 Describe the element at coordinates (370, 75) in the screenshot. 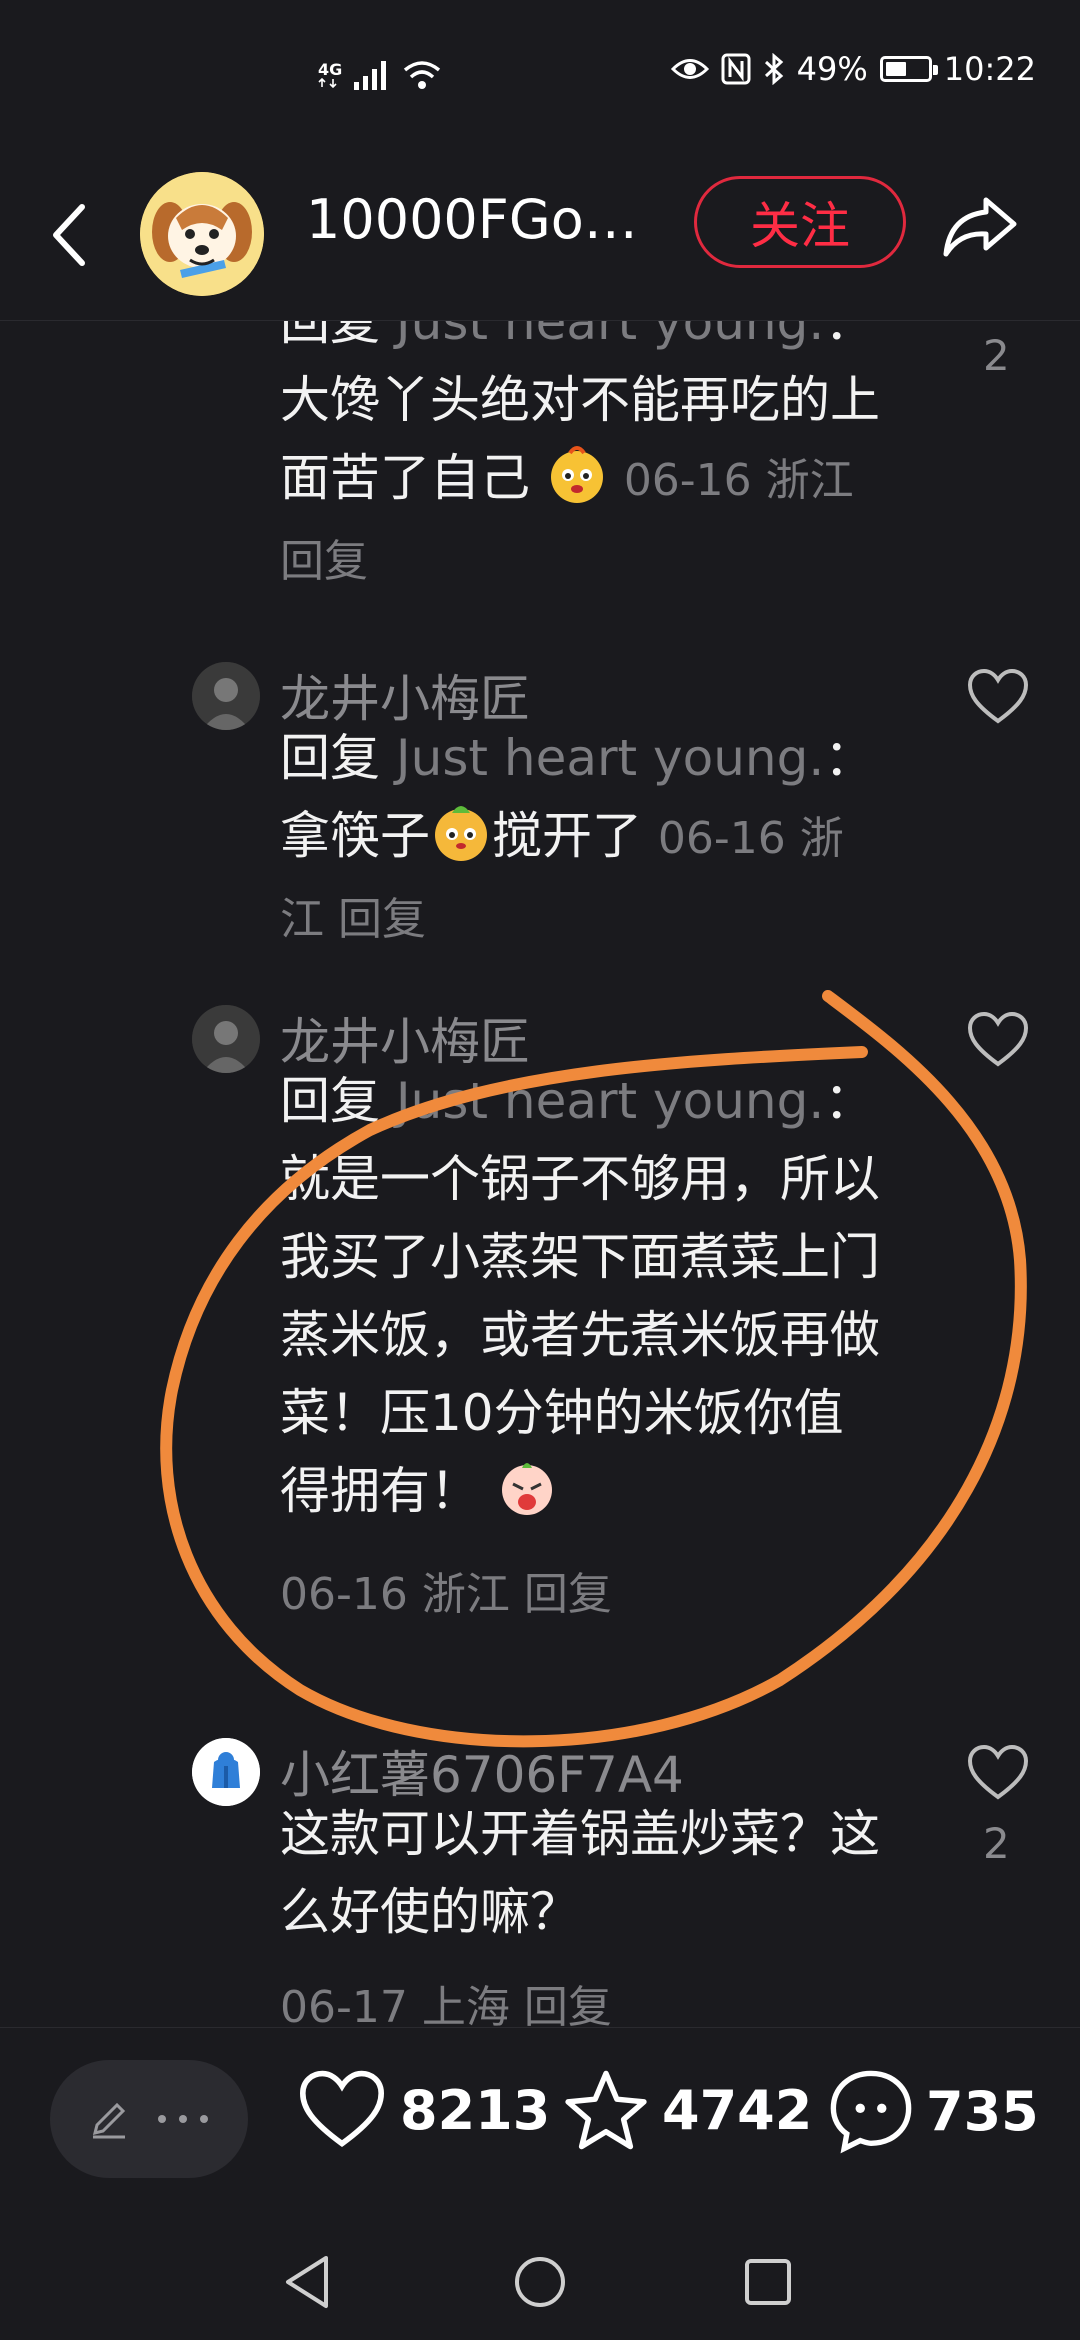

I see `signal-icon` at that location.